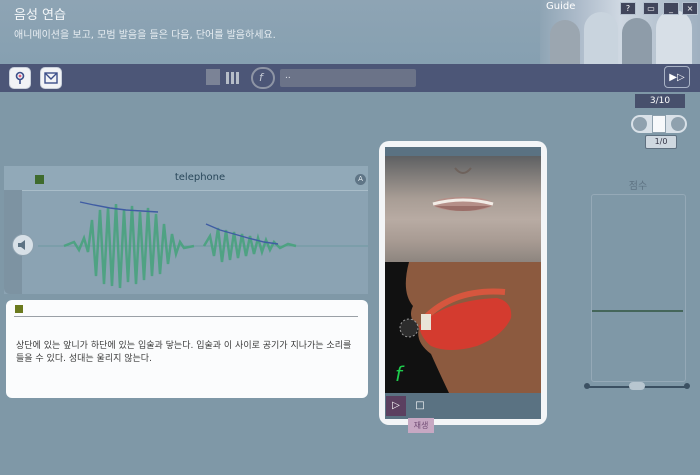 The height and width of the screenshot is (475, 700). I want to click on speed-control, so click(659, 124).